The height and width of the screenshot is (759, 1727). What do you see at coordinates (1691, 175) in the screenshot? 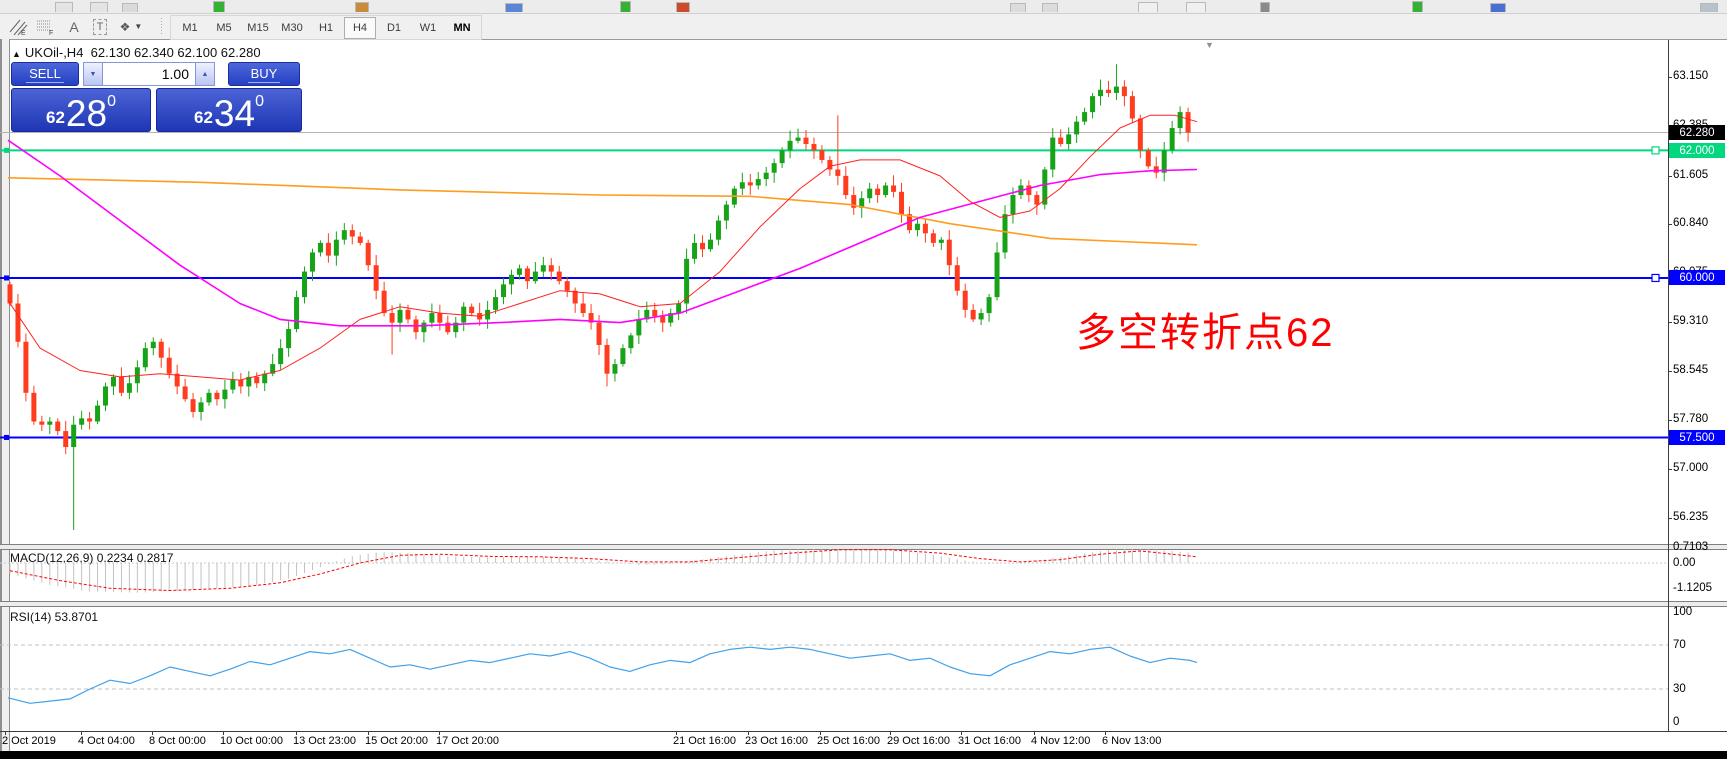
I see `price-axis-label: 61.605` at bounding box center [1691, 175].